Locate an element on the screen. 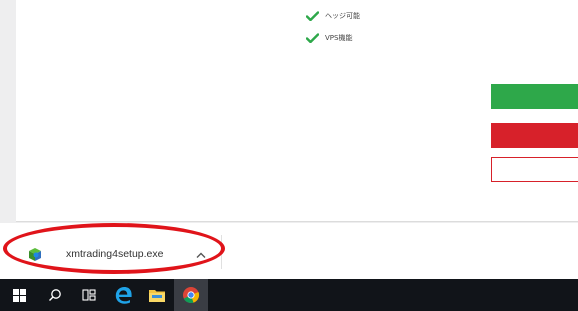 This screenshot has width=578, height=311. divider is located at coordinates (221, 252).